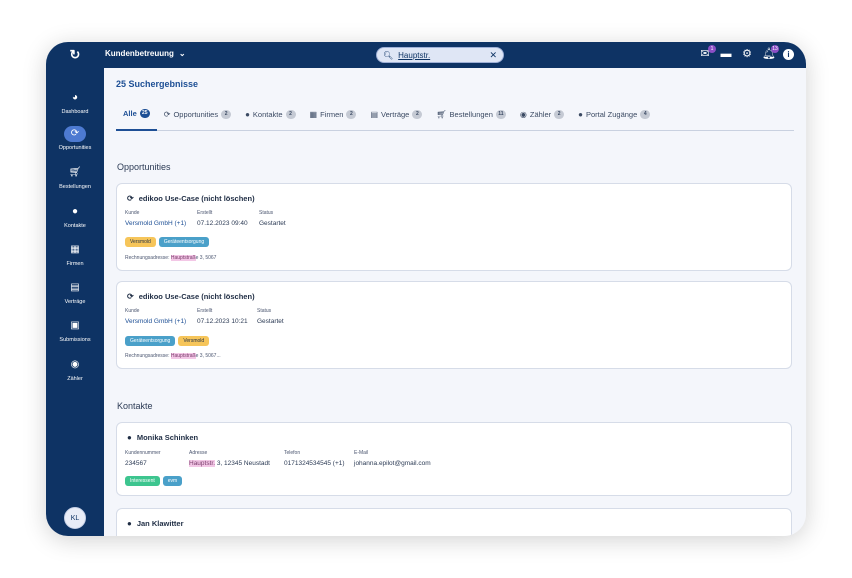 The width and height of the screenshot is (852, 578). Describe the element at coordinates (775, 49) in the screenshot. I see `bell-badge: 13` at that location.